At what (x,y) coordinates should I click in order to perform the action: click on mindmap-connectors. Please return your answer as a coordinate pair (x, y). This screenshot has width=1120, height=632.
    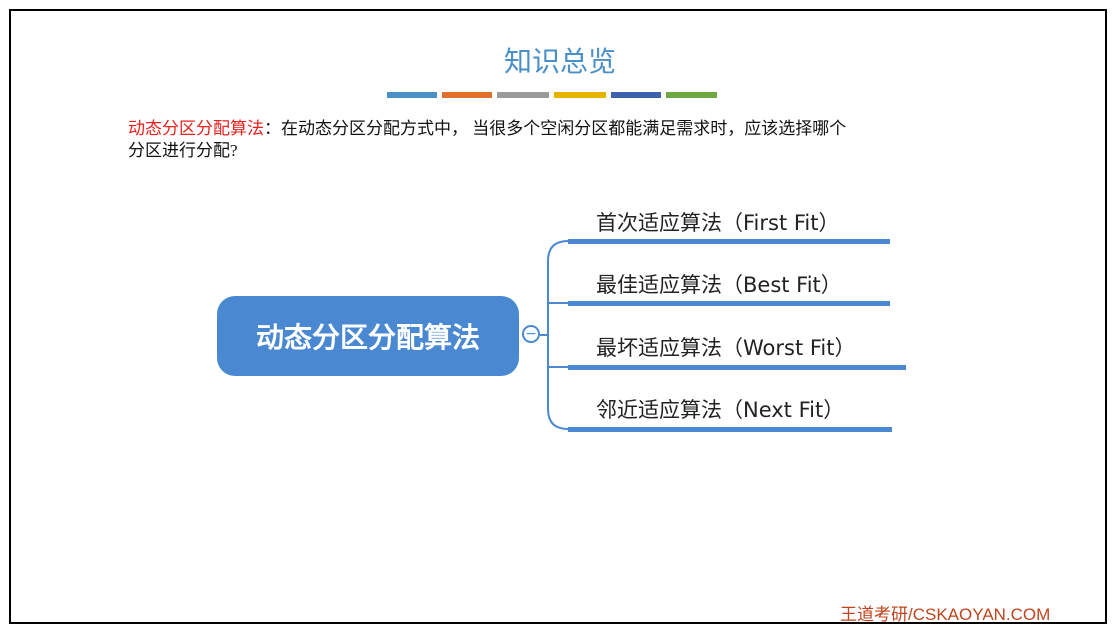
    Looking at the image, I should click on (723, 335).